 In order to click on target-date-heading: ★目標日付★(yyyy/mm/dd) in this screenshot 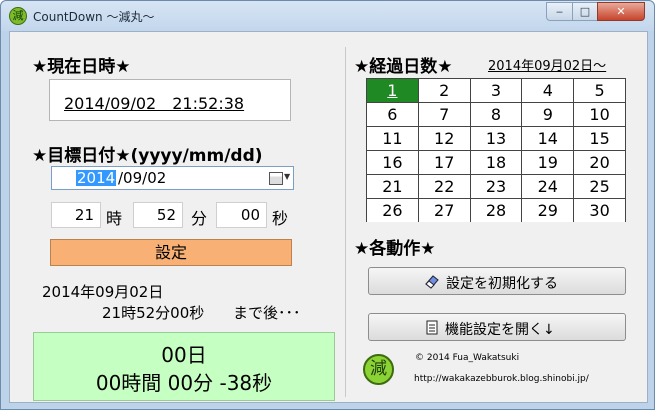, I will do `click(147, 156)`.